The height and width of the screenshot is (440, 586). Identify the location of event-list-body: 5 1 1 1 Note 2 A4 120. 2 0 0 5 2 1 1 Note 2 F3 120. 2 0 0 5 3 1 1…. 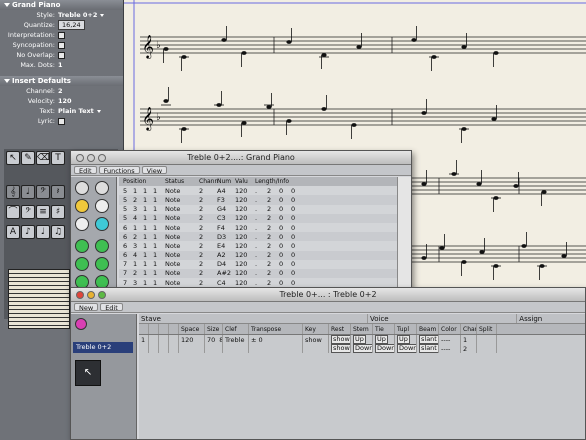
(258, 237).